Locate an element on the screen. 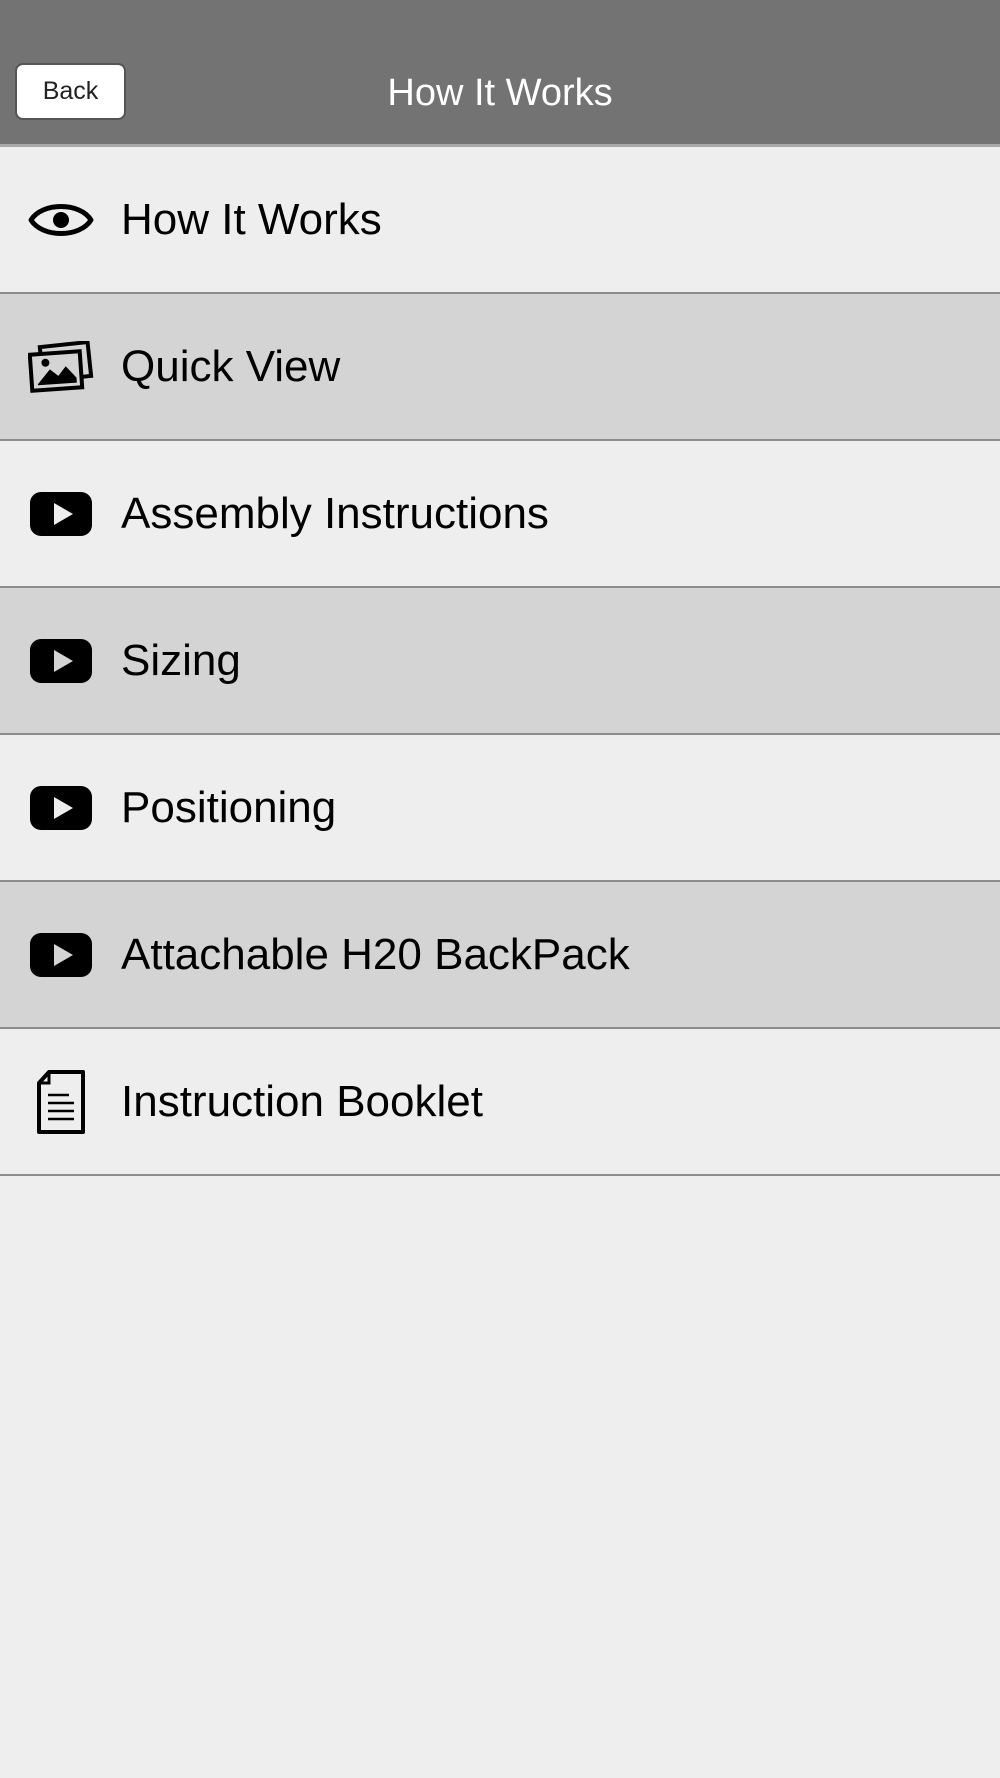 The width and height of the screenshot is (1000, 1778). menu-item-label: Sizing is located at coordinates (181, 660).